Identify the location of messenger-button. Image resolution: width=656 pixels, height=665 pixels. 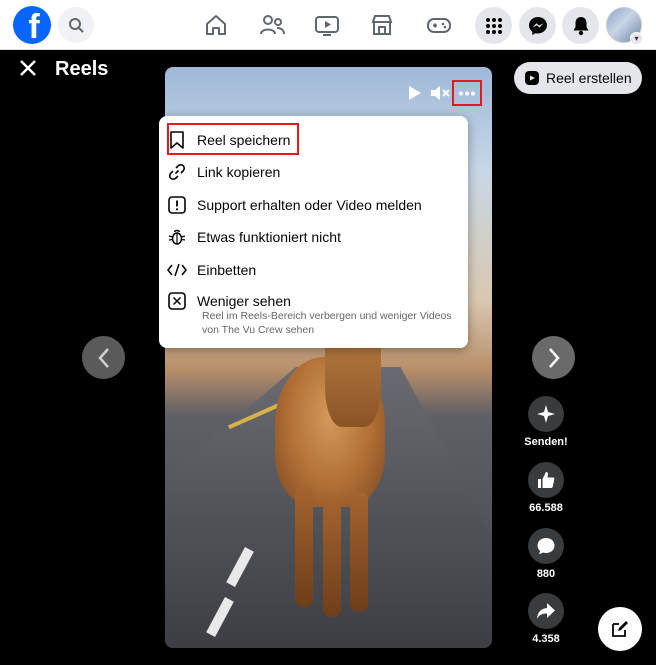
(537, 25).